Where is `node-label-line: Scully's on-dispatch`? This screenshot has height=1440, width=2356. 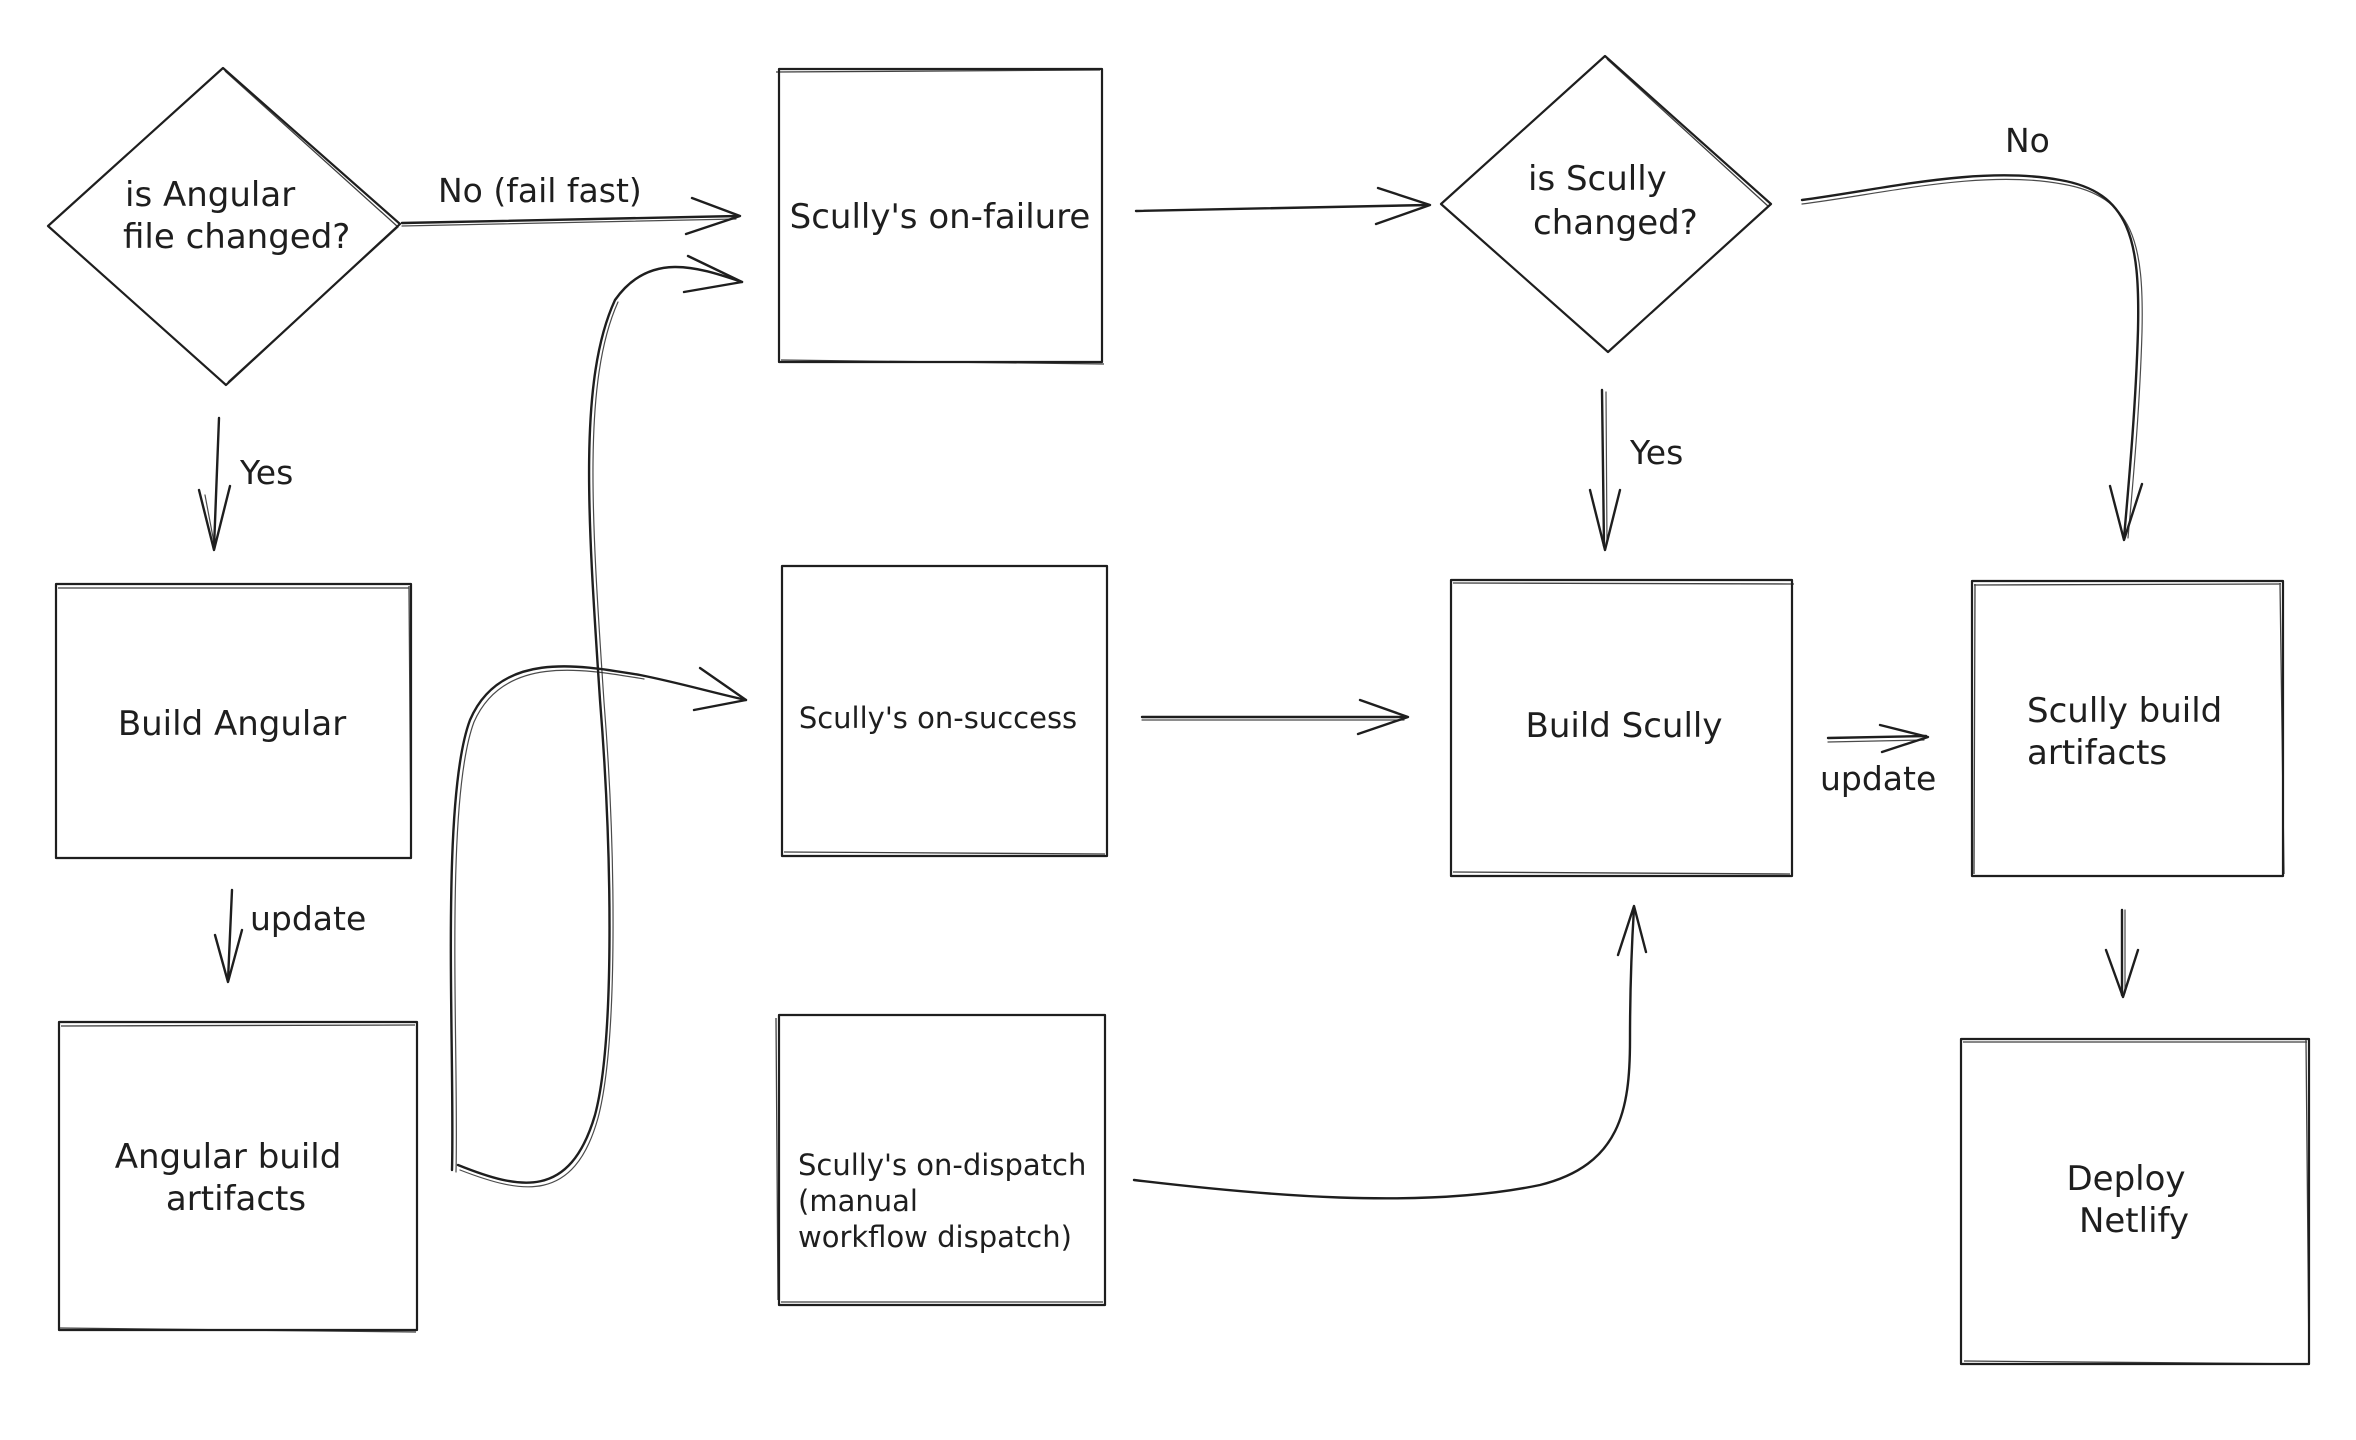
node-label-line: Scully's on-dispatch is located at coordinates (942, 1165).